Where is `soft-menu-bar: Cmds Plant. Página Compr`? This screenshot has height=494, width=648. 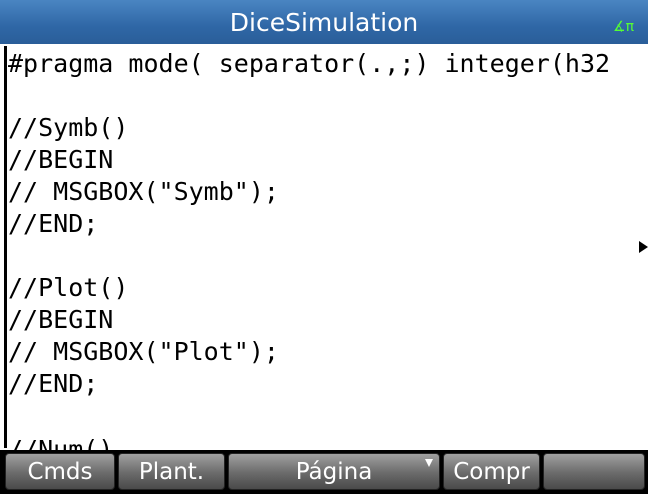
soft-menu-bar: Cmds Plant. Página Compr is located at coordinates (324, 472).